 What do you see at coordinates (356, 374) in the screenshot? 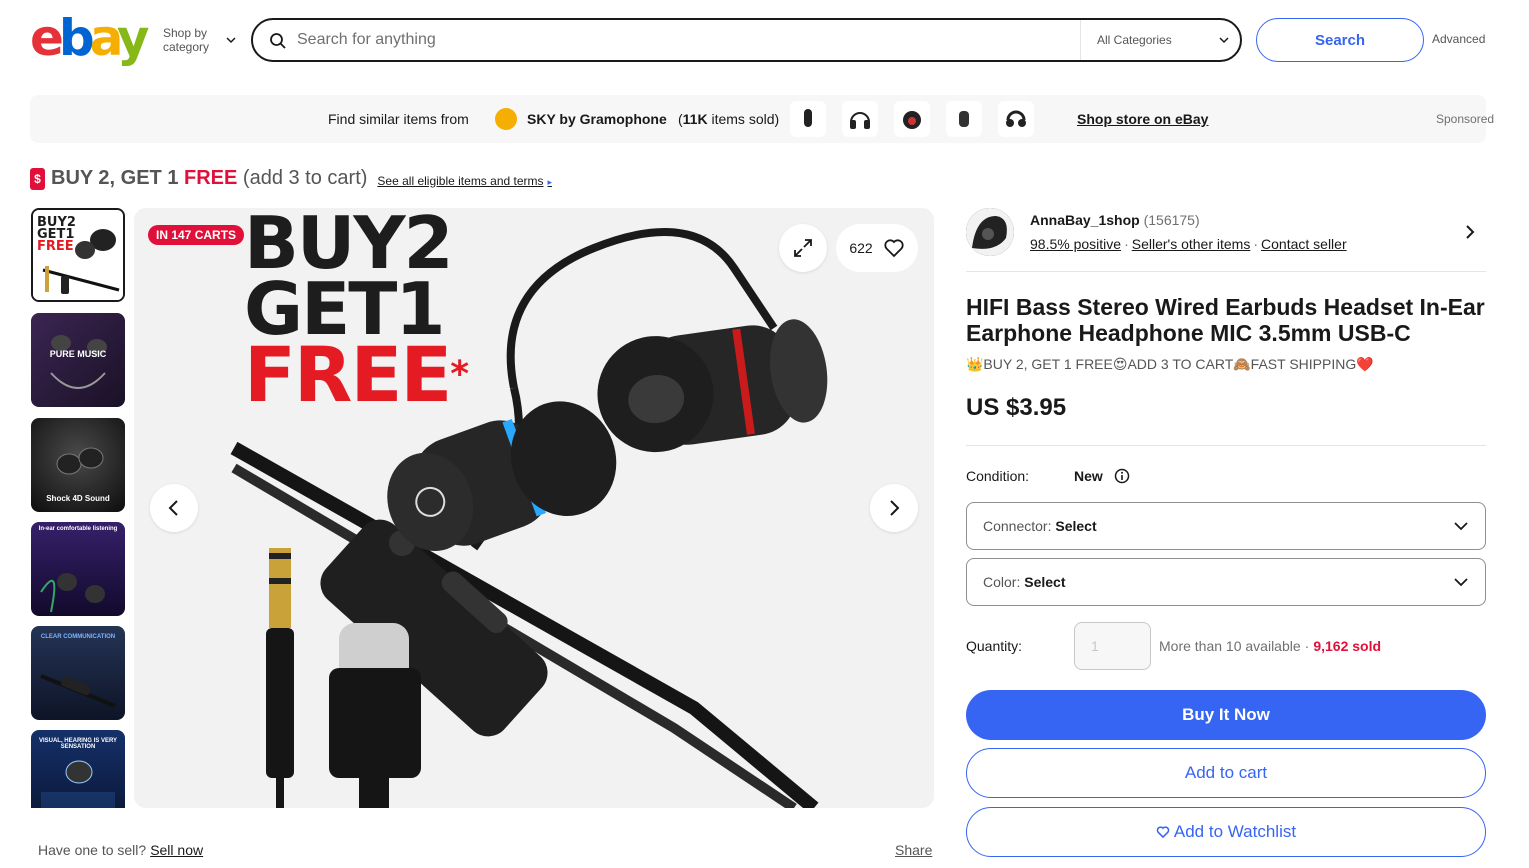
I see `overlay-line: FREE*` at bounding box center [356, 374].